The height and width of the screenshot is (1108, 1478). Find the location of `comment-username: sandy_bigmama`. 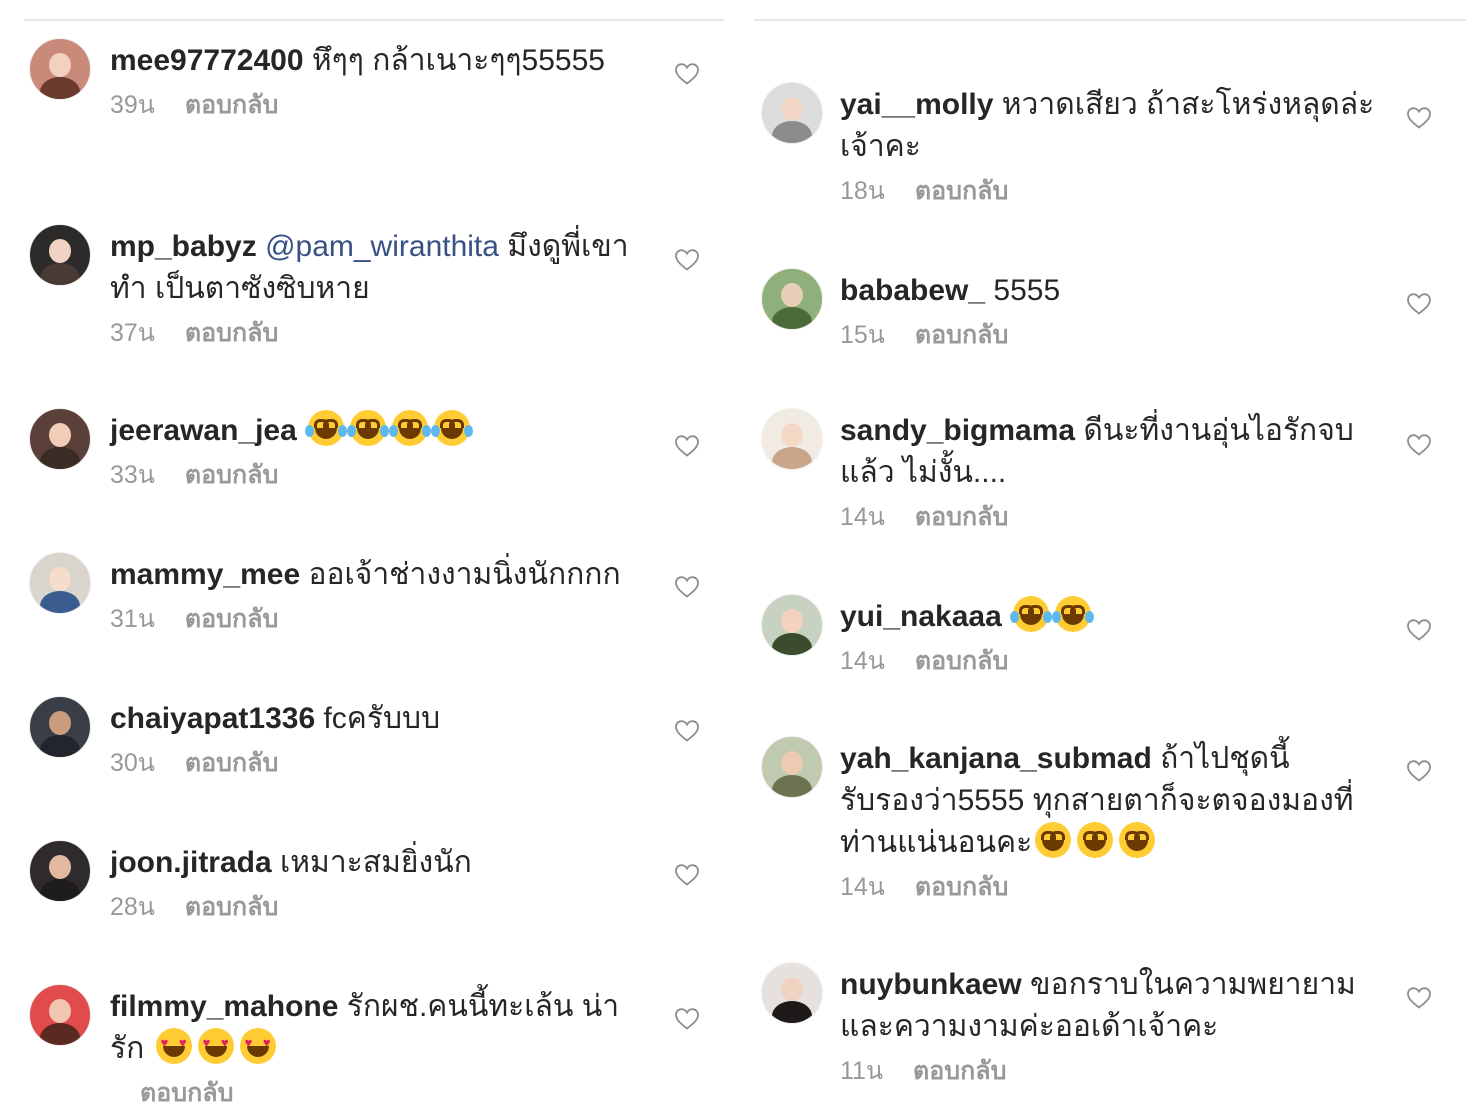

comment-username: sandy_bigmama is located at coordinates (957, 430).